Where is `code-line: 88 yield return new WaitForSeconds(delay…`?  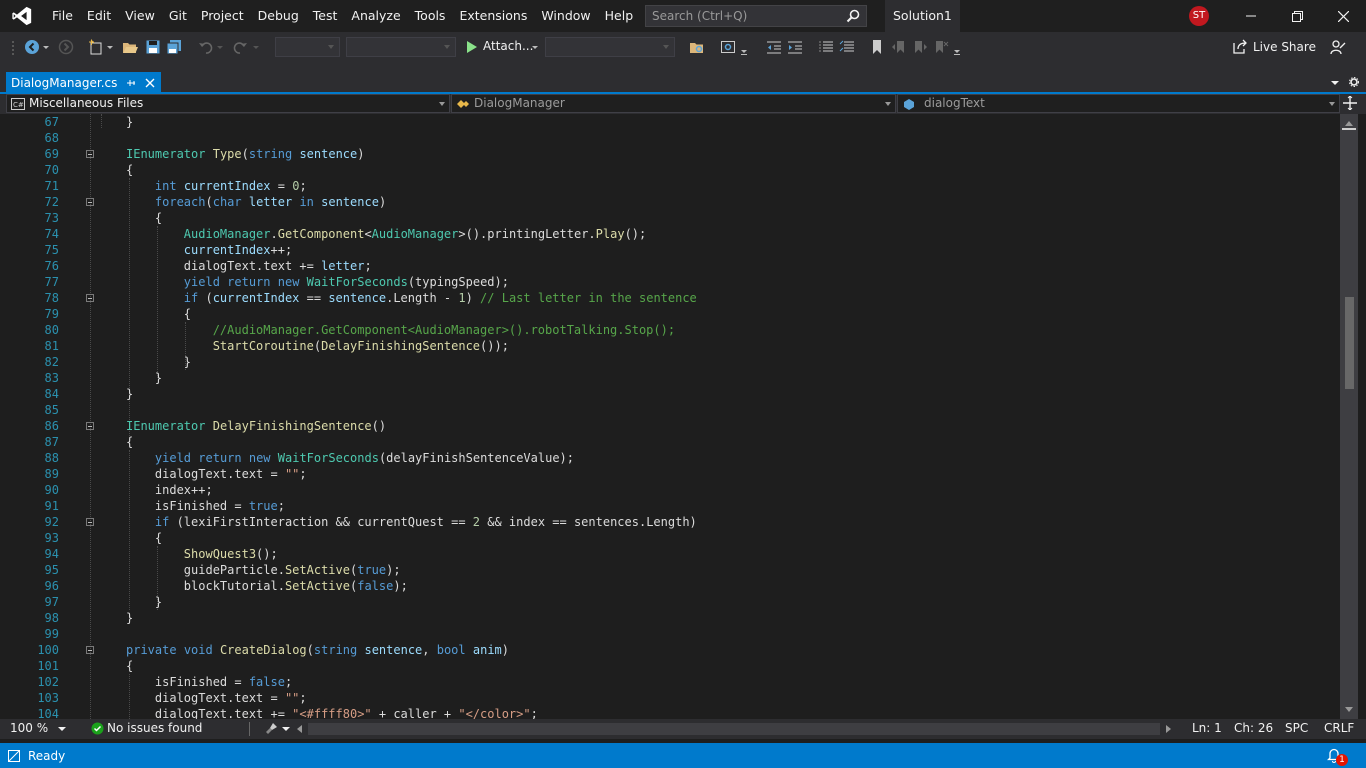
code-line: 88 yield return new WaitForSeconds(delay… is located at coordinates (670, 458).